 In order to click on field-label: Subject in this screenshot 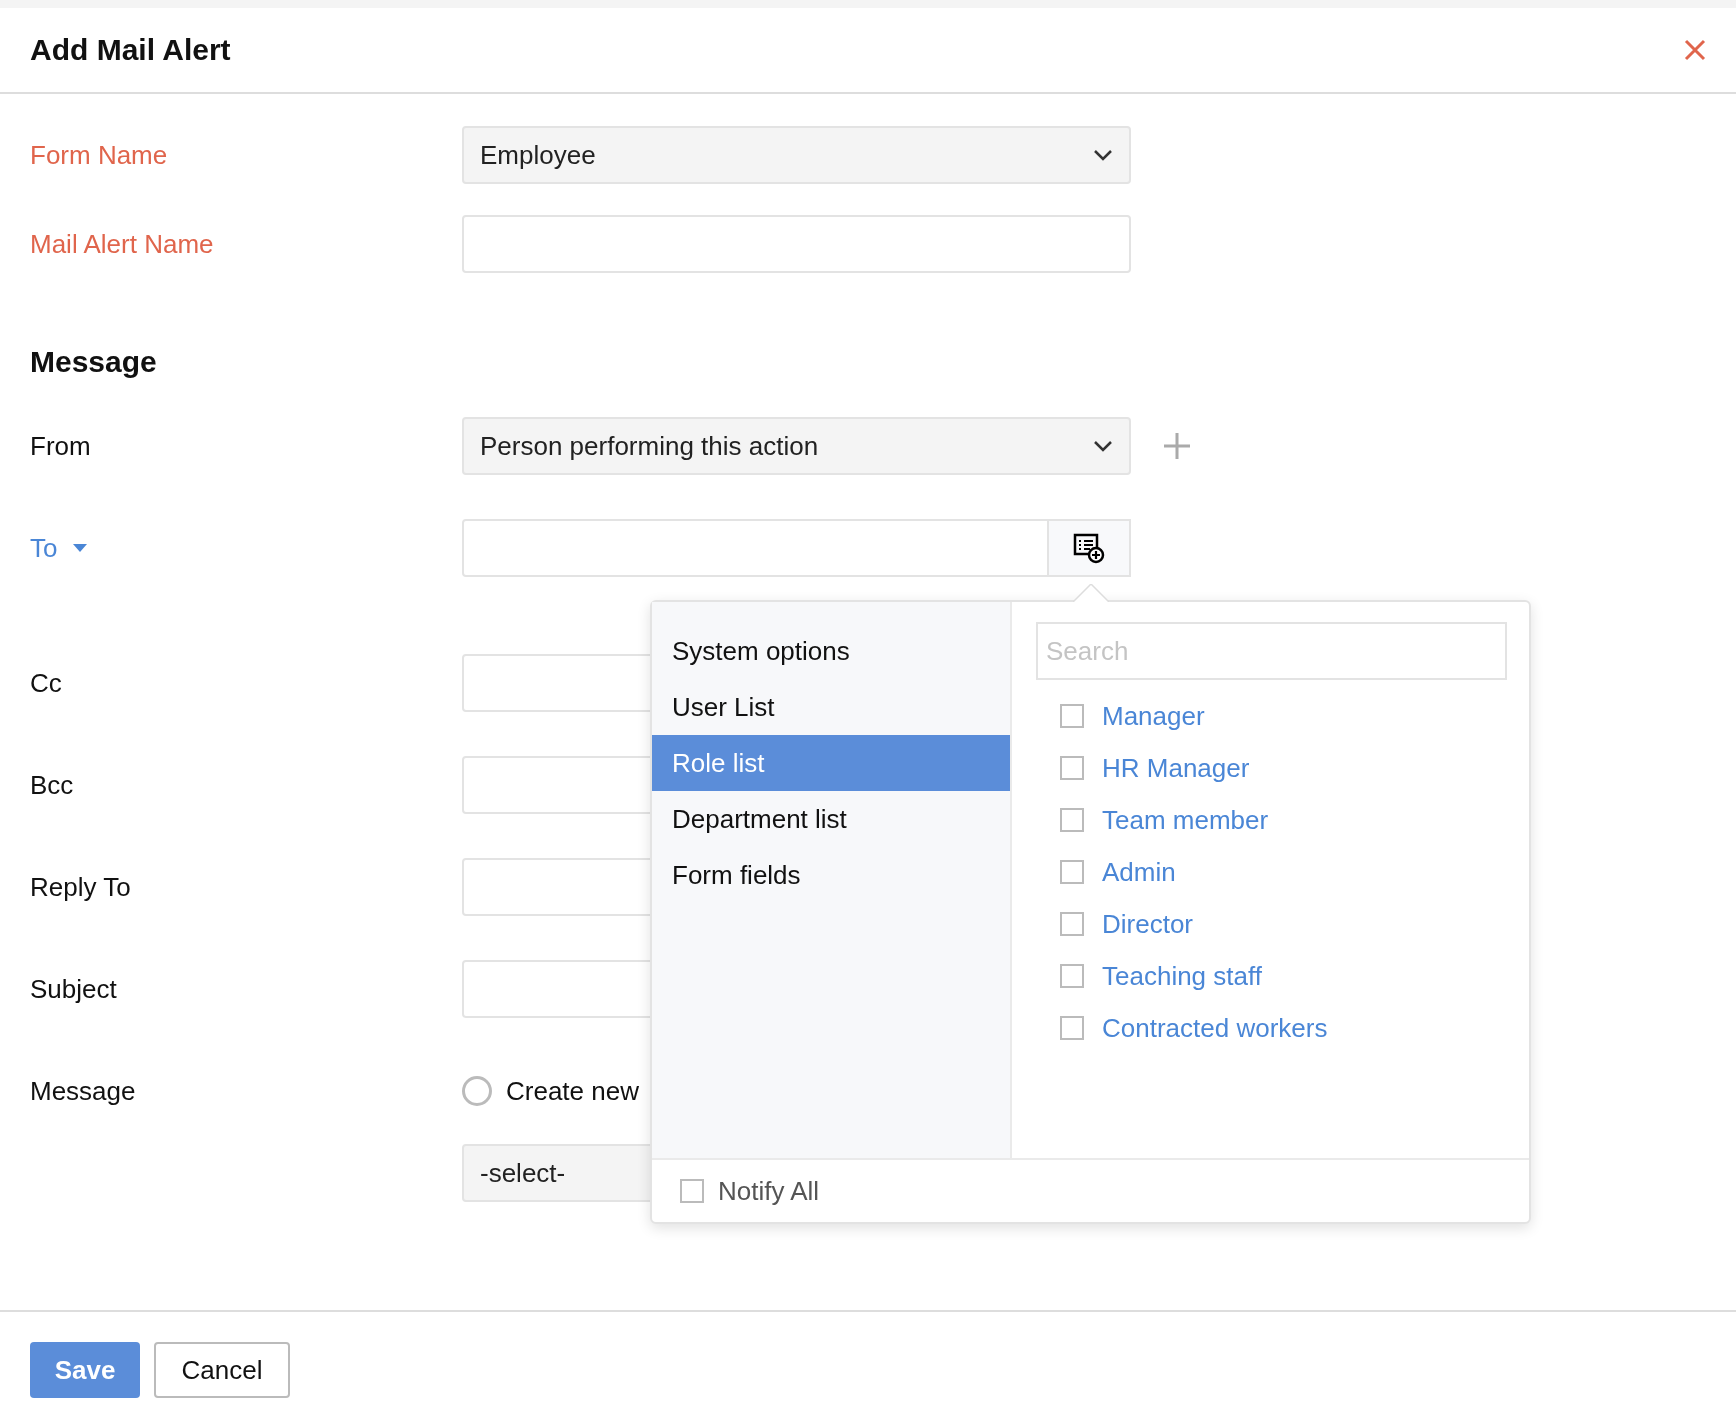, I will do `click(73, 989)`.